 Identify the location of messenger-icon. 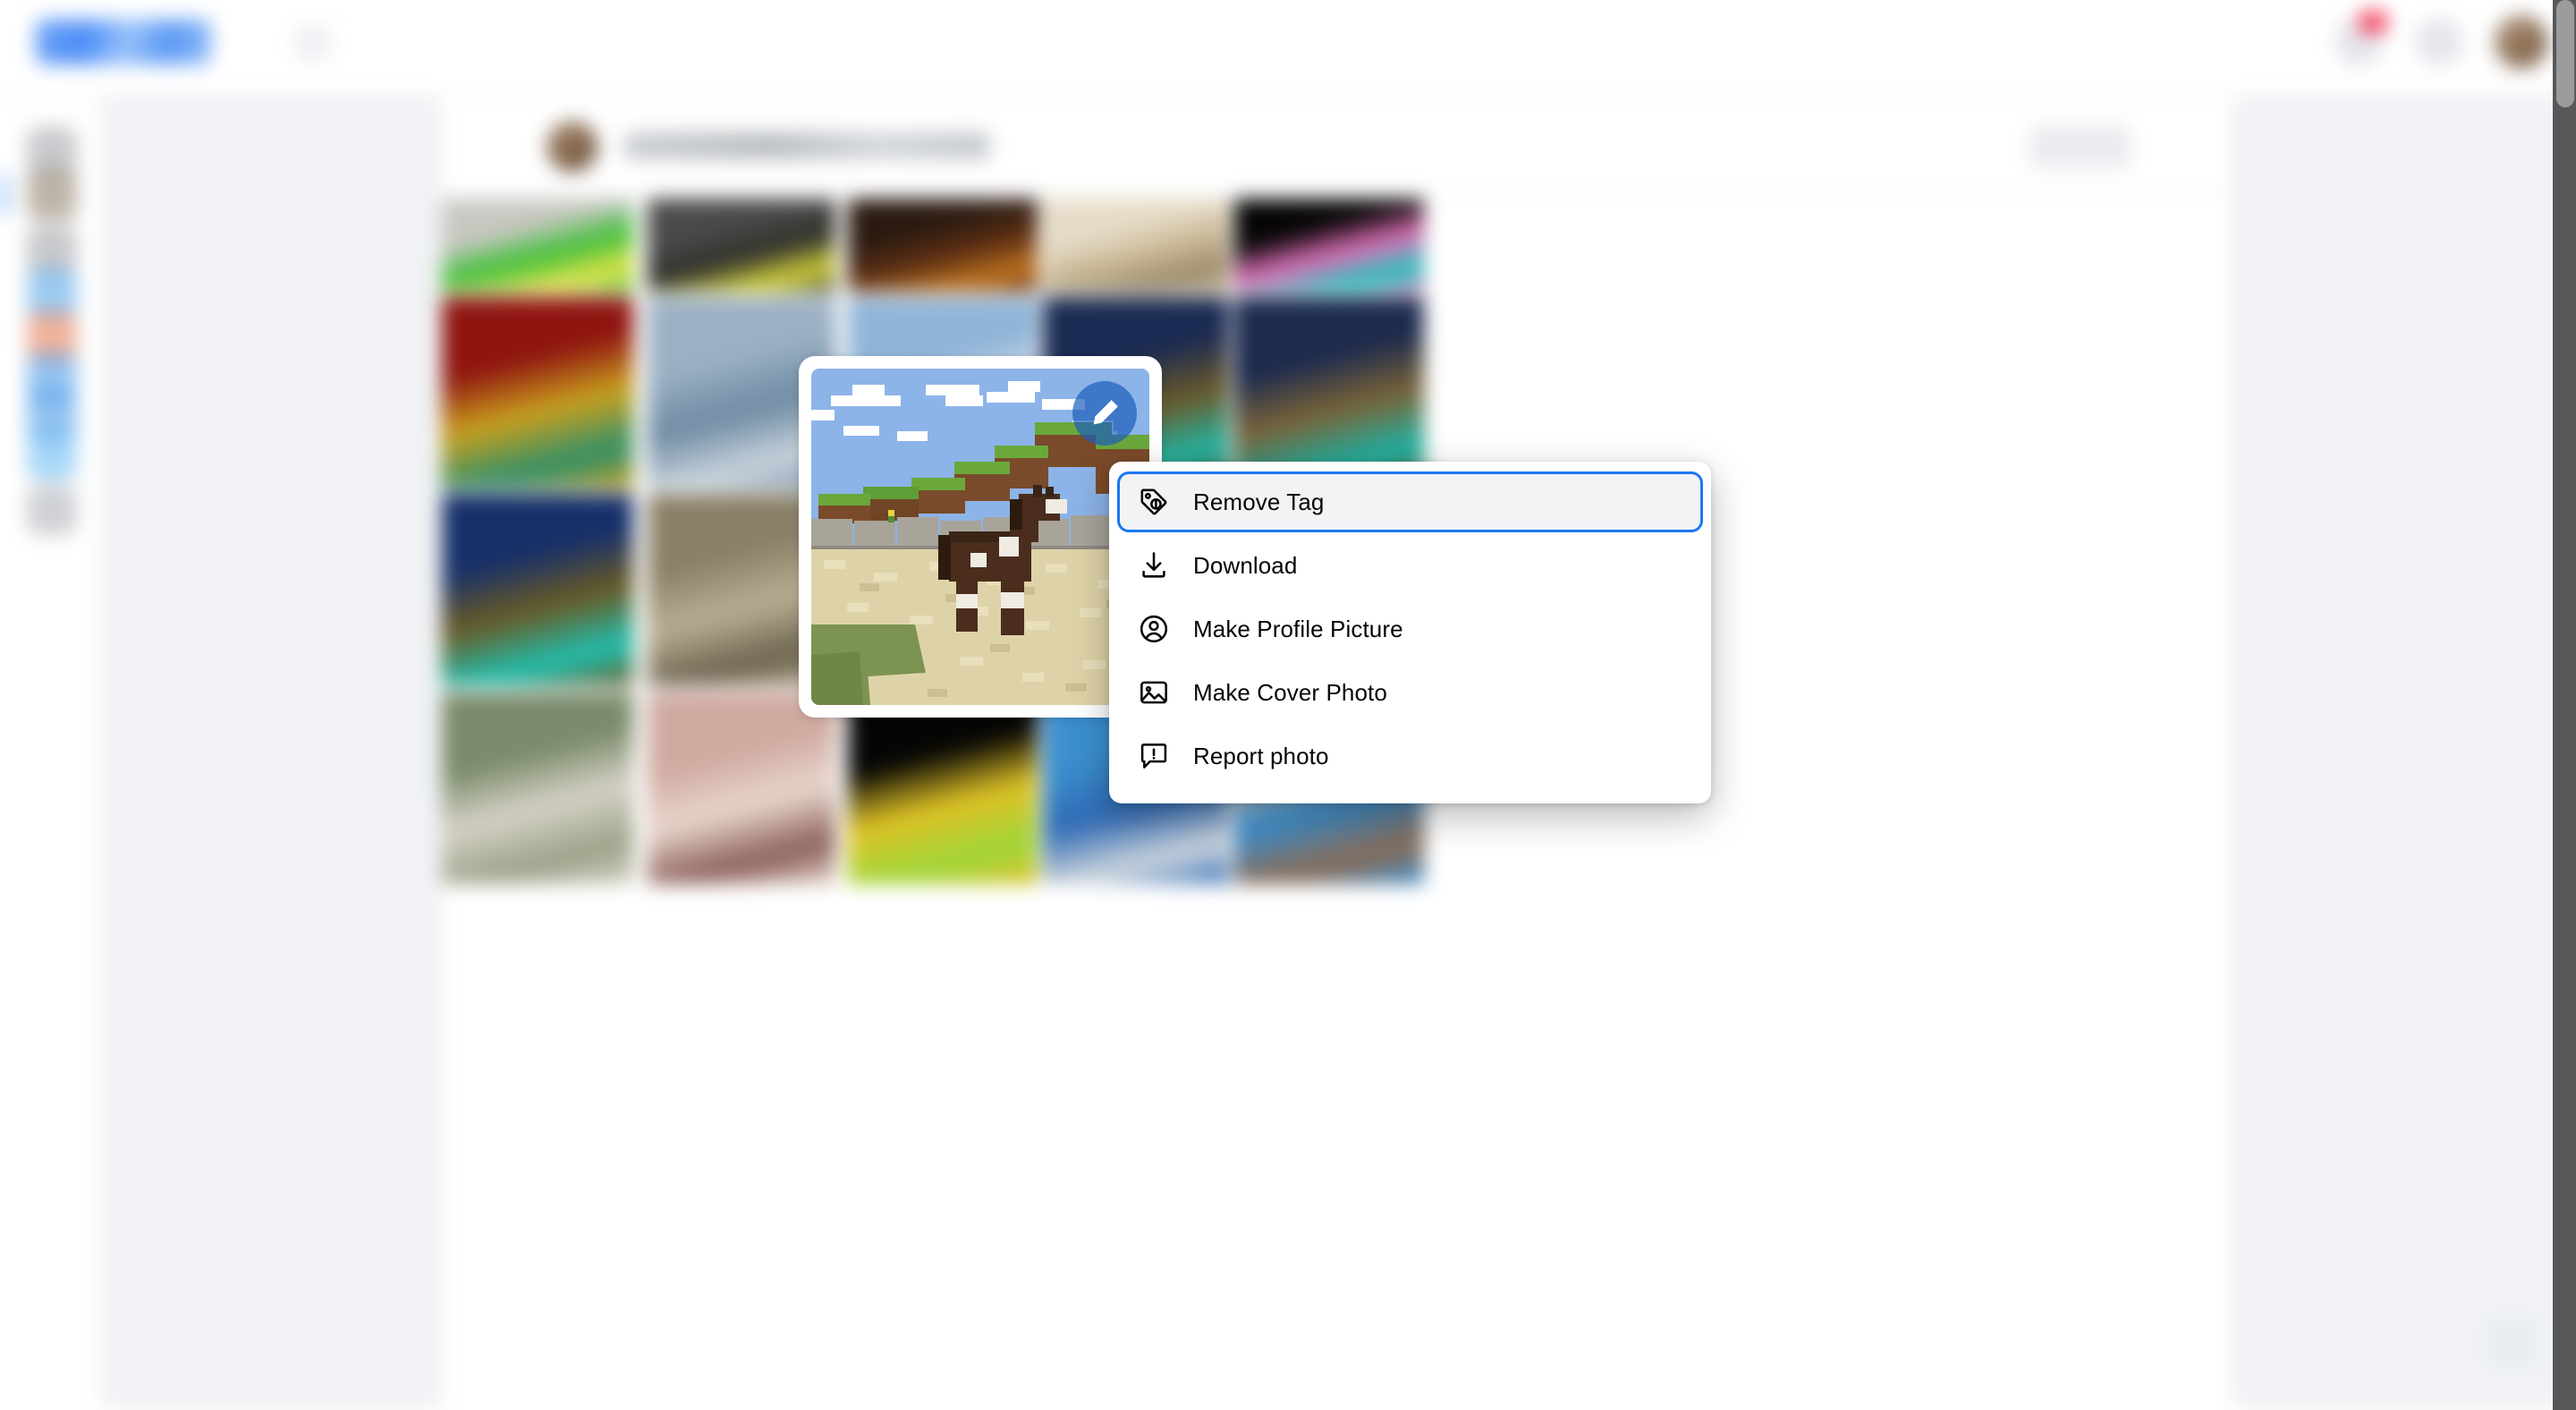
(2361, 39).